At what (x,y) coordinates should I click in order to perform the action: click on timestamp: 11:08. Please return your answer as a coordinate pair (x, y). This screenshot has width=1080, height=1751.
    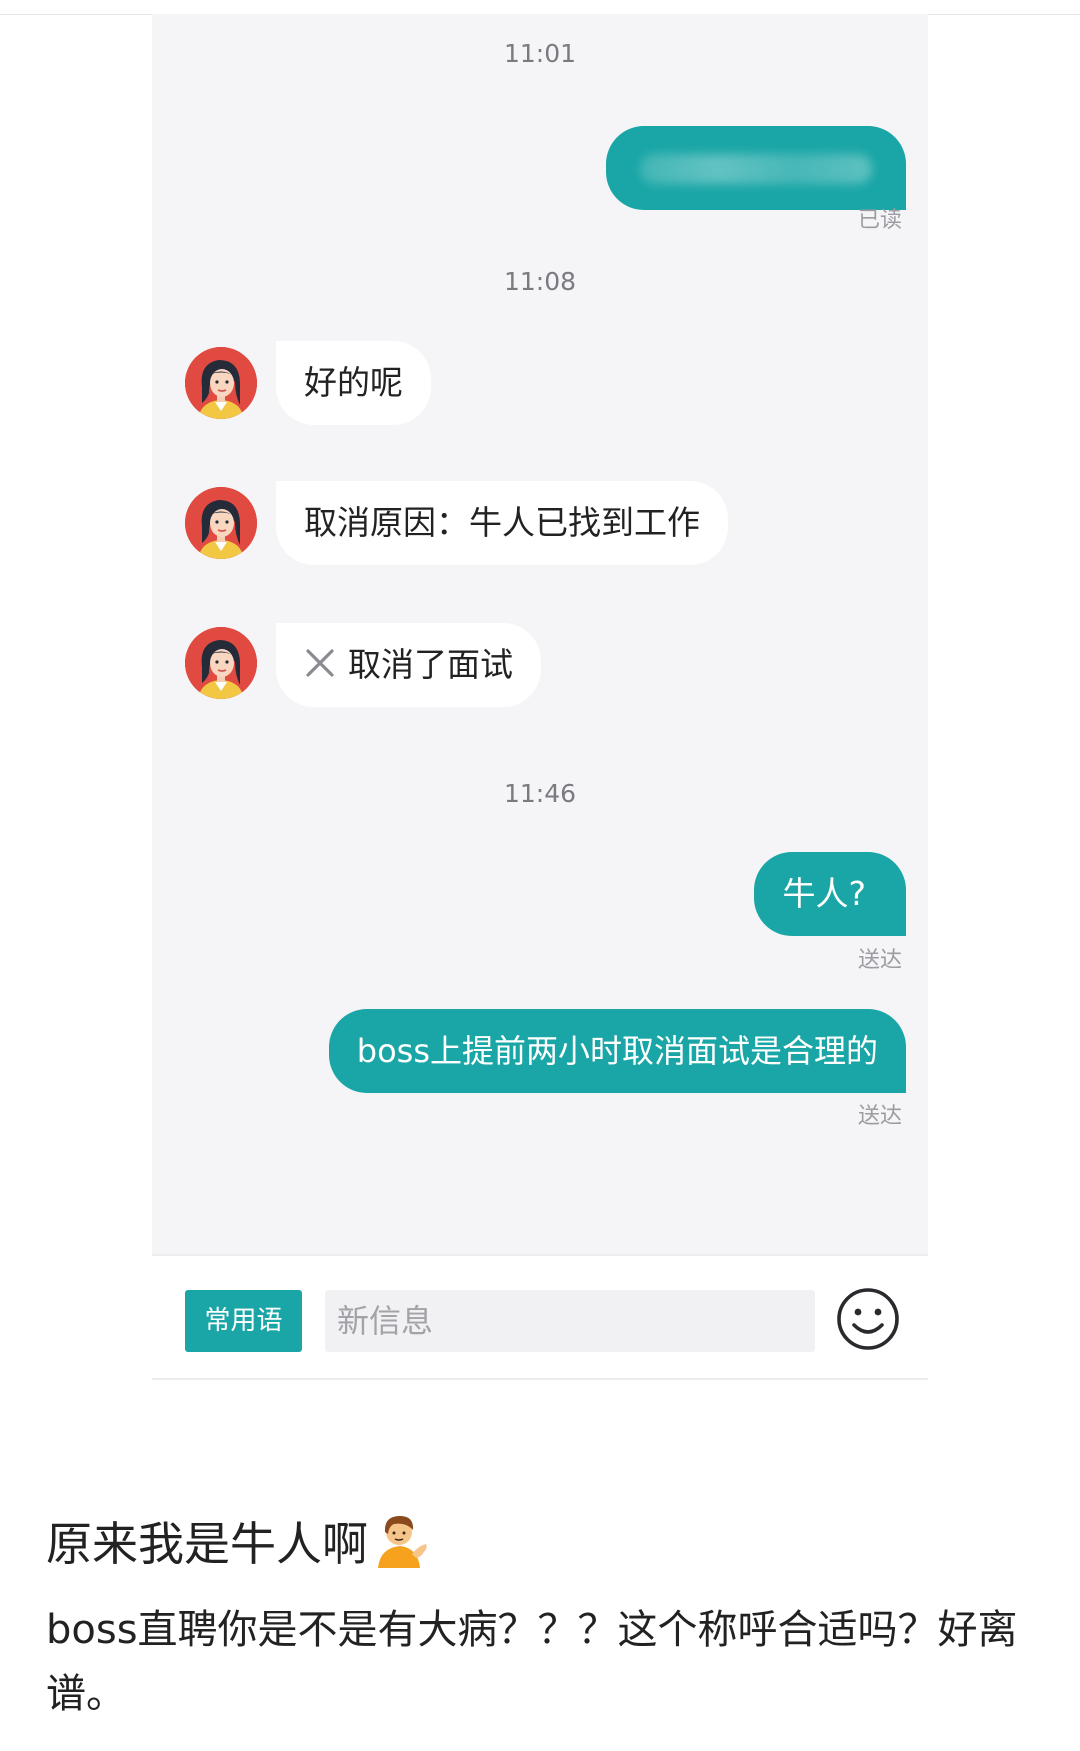
    Looking at the image, I should click on (540, 281).